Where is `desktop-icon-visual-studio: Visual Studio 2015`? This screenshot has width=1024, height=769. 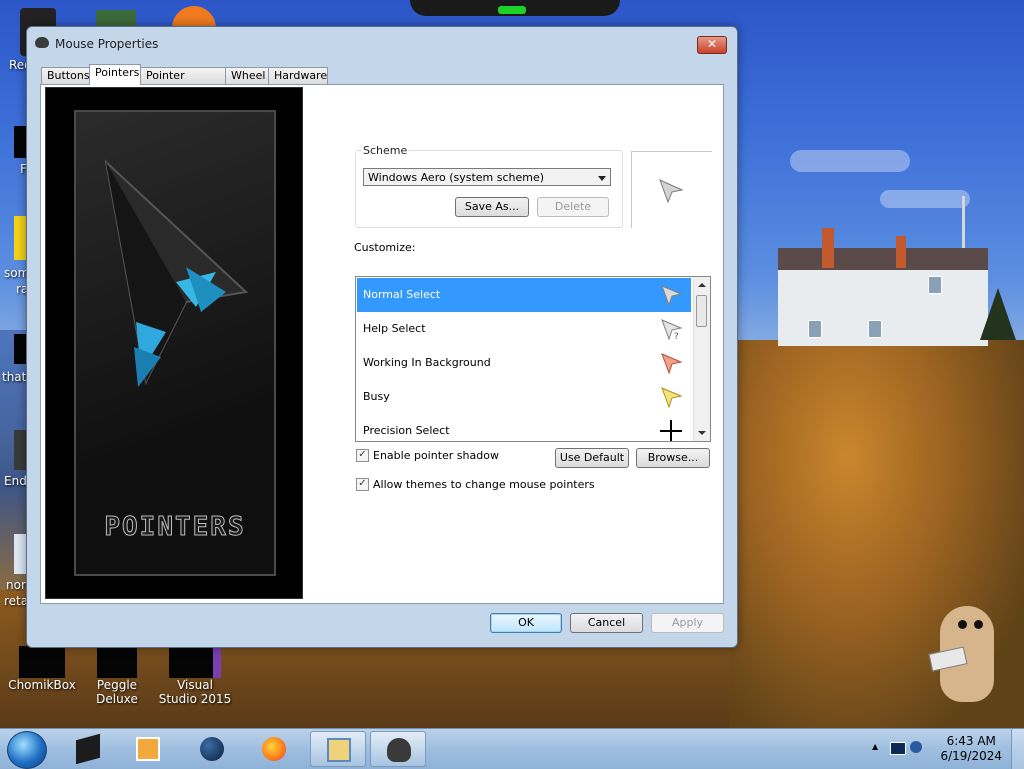
desktop-icon-visual-studio: Visual Studio 2015 is located at coordinates (195, 676).